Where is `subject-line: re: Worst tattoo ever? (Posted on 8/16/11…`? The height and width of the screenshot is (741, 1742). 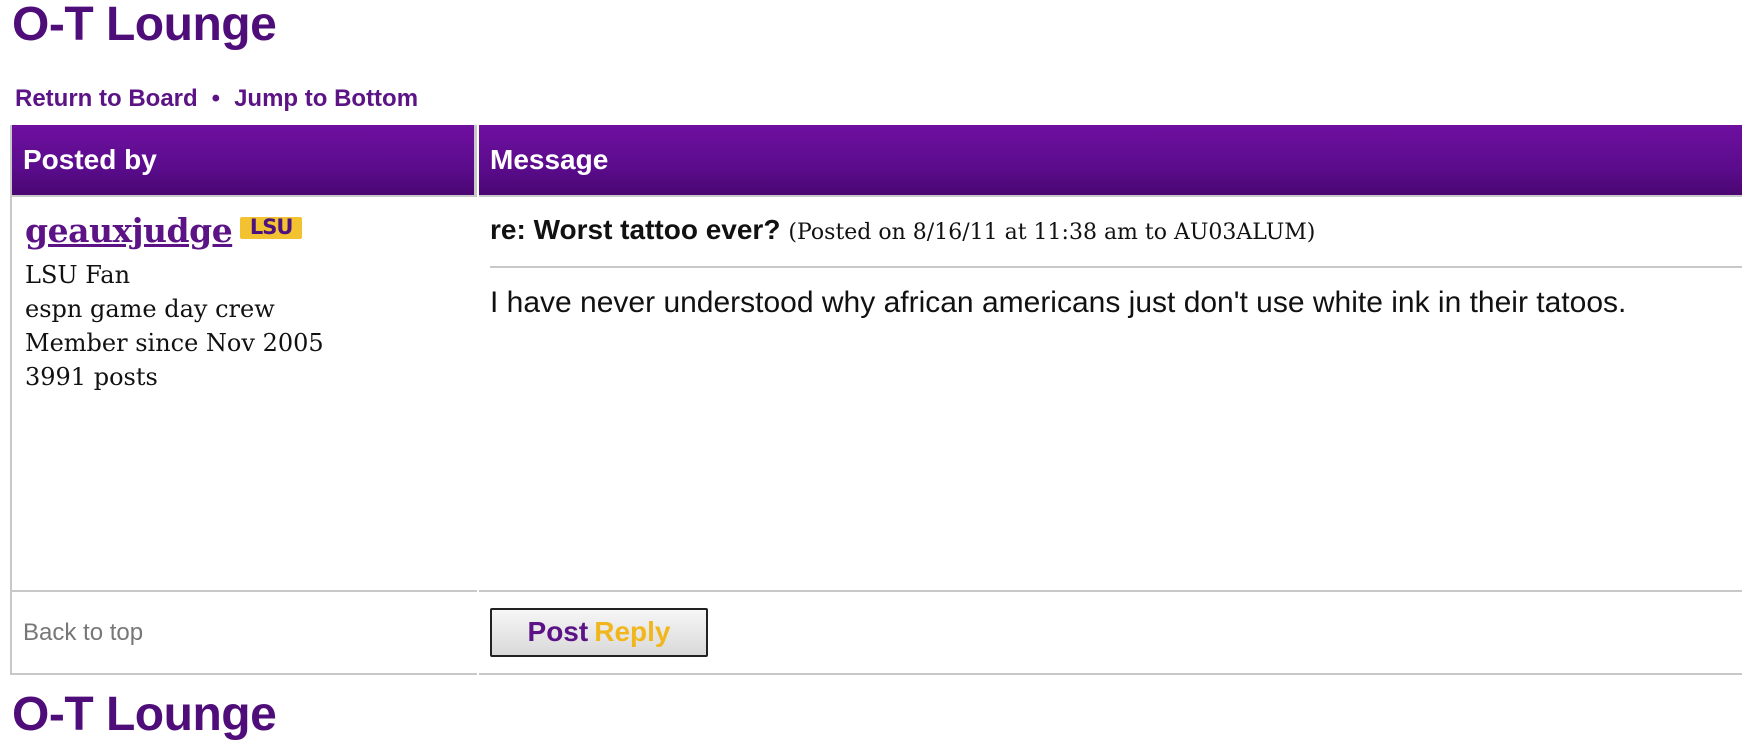 subject-line: re: Worst tattoo ever? (Posted on 8/16/11… is located at coordinates (1116, 231).